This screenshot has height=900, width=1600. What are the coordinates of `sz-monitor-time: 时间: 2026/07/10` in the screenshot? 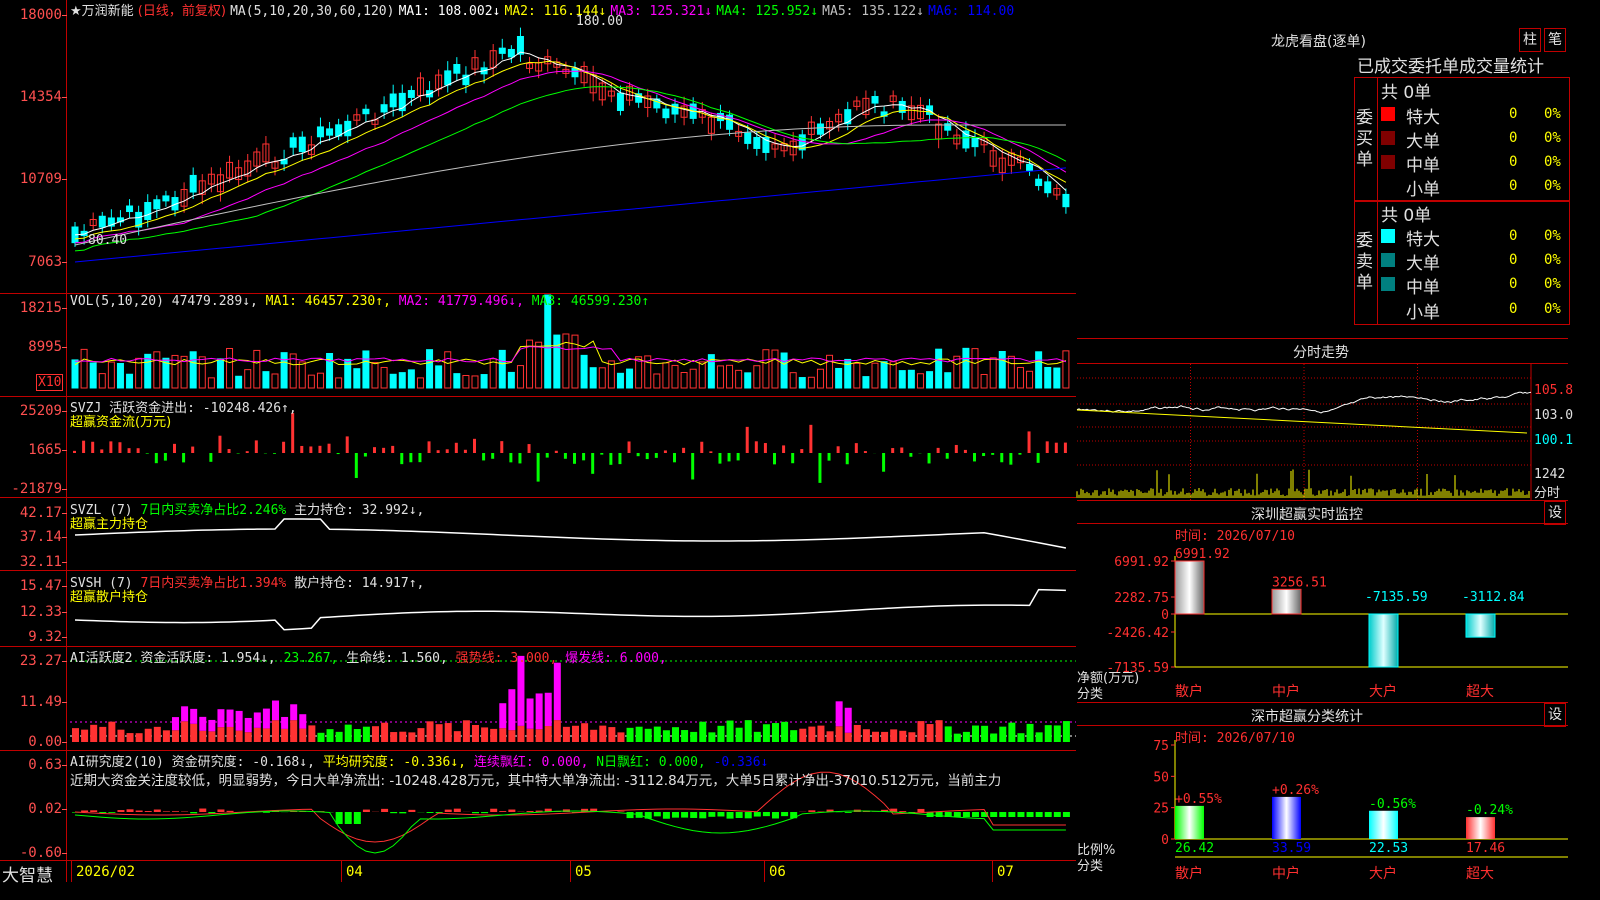 It's located at (1235, 536).